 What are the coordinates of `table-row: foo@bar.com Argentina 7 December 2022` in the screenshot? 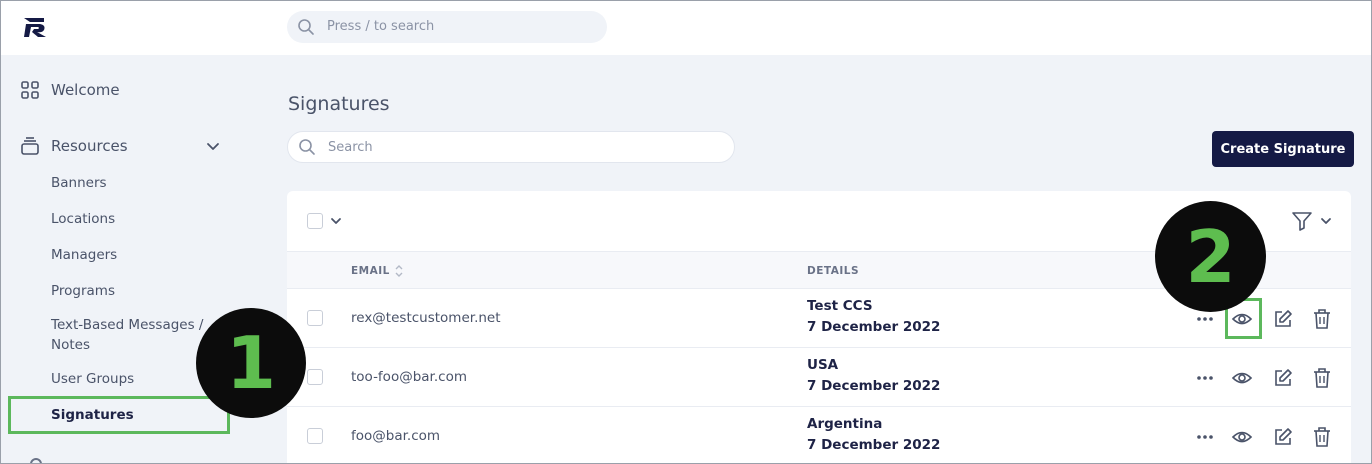 It's located at (819, 435).